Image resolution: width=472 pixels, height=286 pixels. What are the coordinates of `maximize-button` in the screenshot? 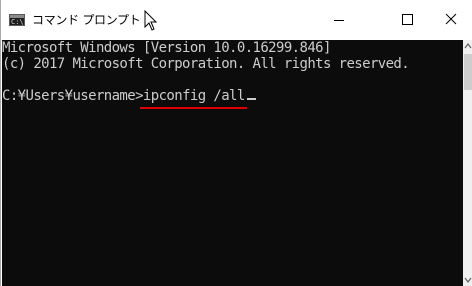 It's located at (407, 20).